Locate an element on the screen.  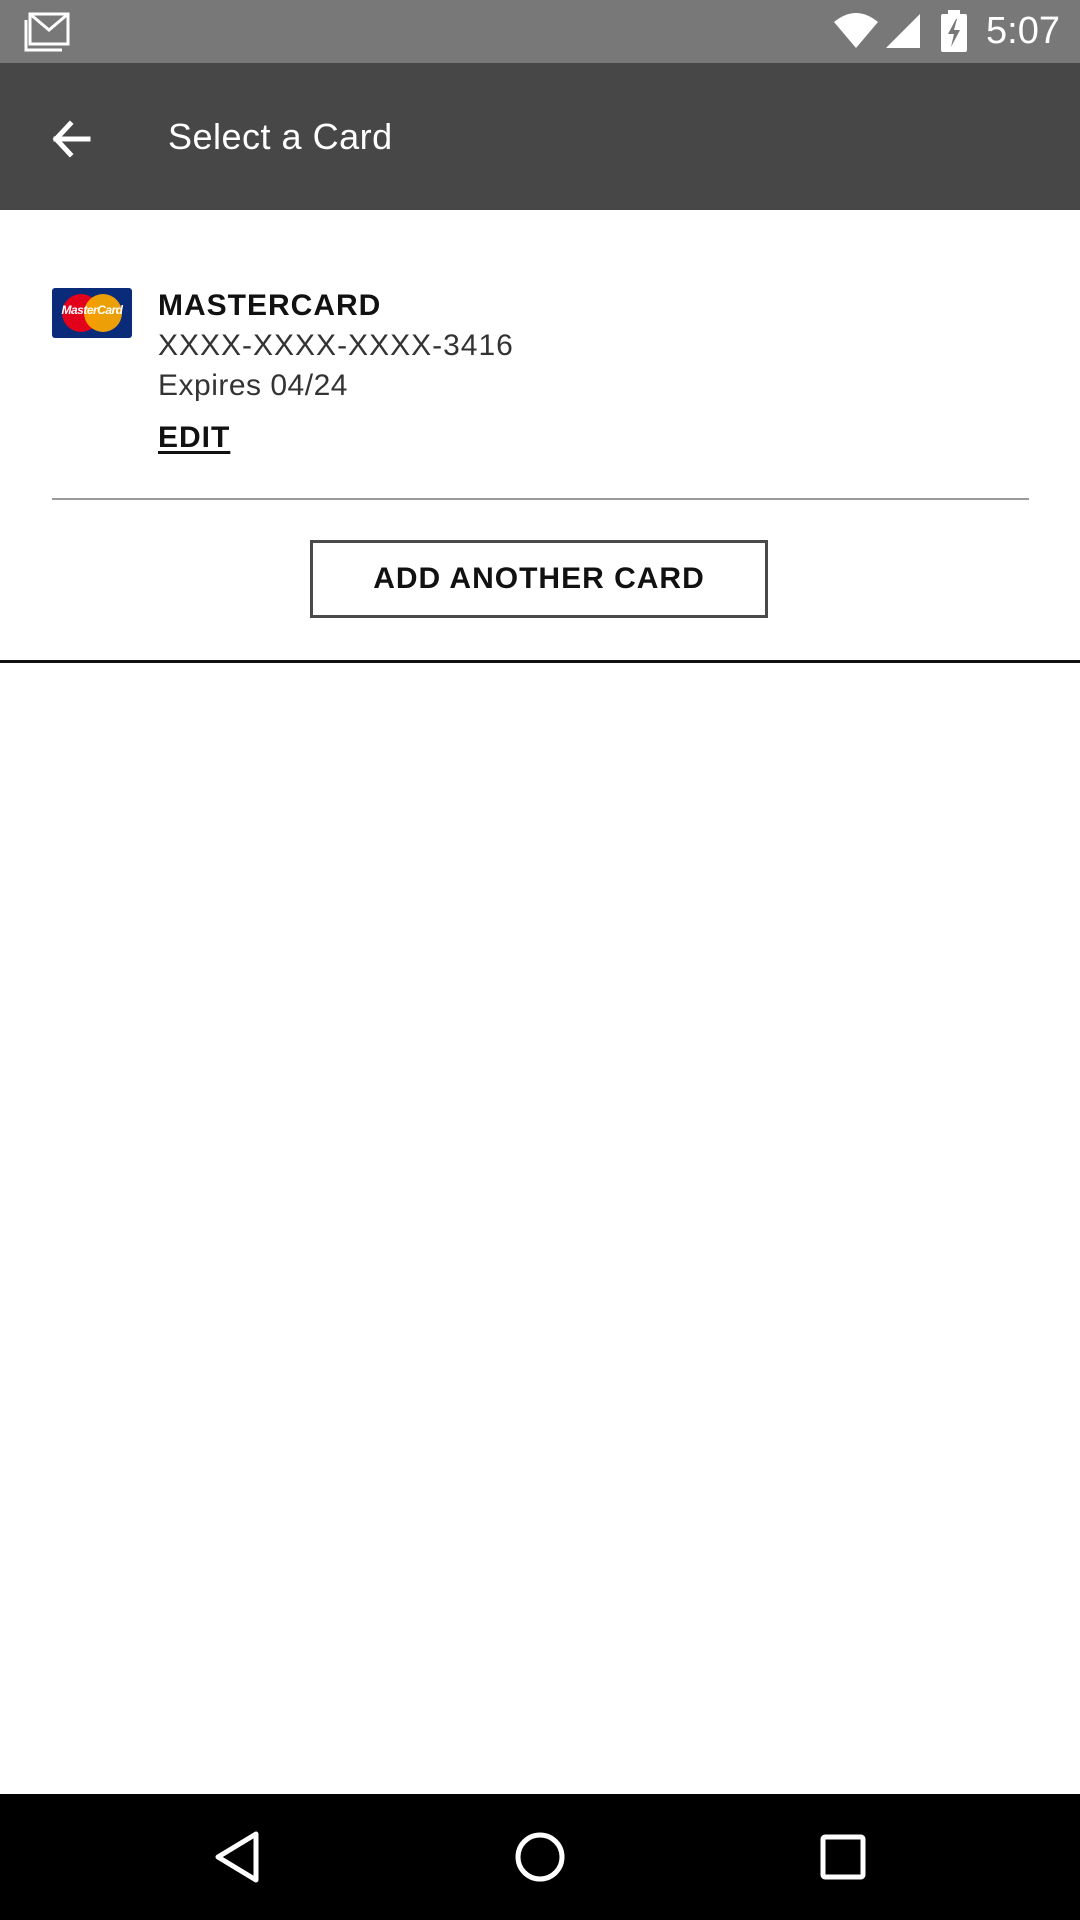
card-brand: MASTERCARD is located at coordinates (270, 305).